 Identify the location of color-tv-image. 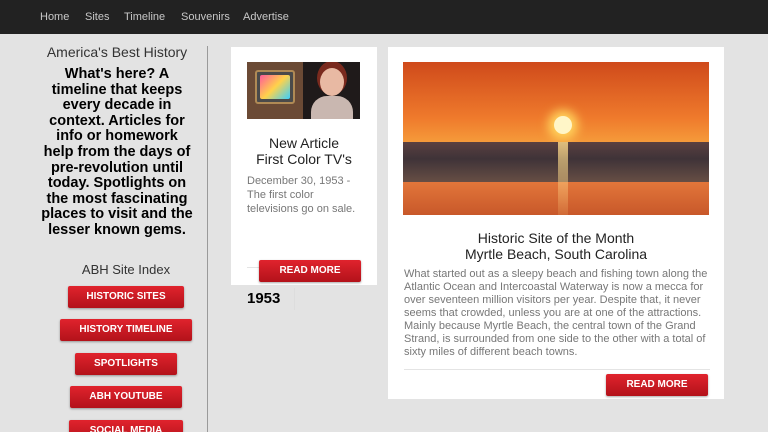
(303, 90).